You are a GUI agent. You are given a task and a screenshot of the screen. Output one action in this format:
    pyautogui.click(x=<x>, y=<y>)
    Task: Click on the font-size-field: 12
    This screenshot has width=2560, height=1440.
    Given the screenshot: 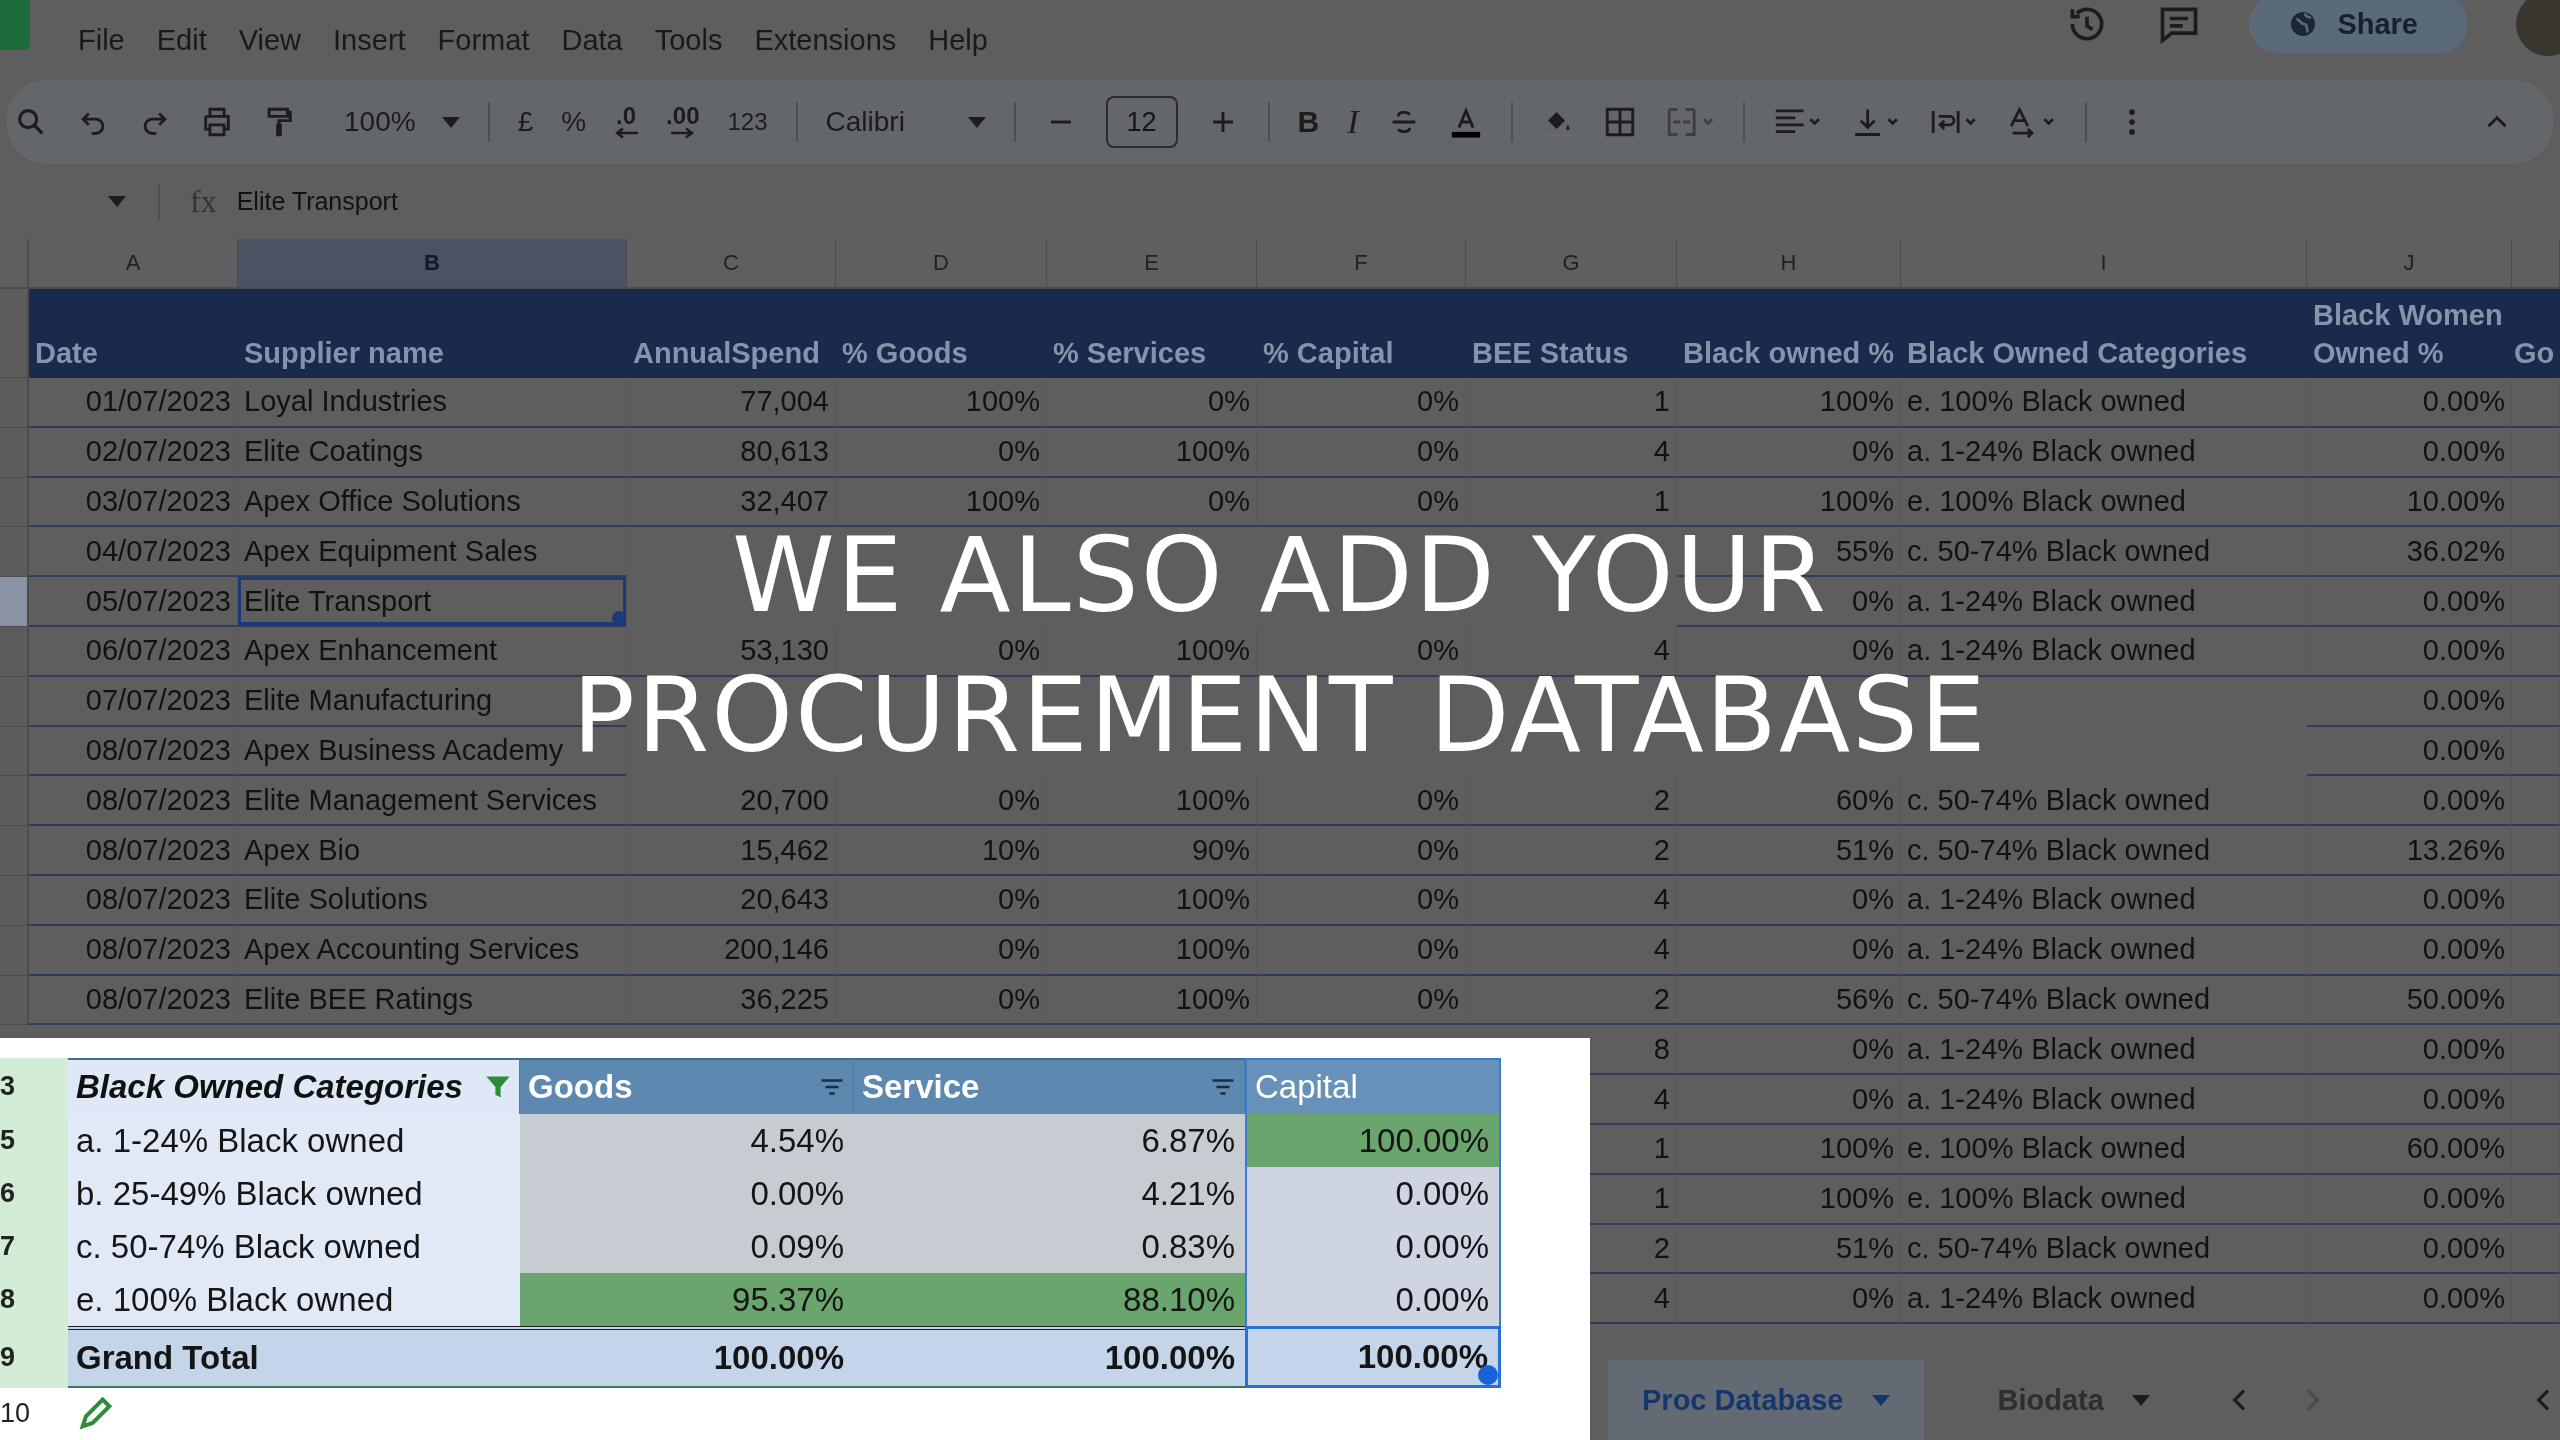 What is the action you would take?
    pyautogui.click(x=1141, y=122)
    